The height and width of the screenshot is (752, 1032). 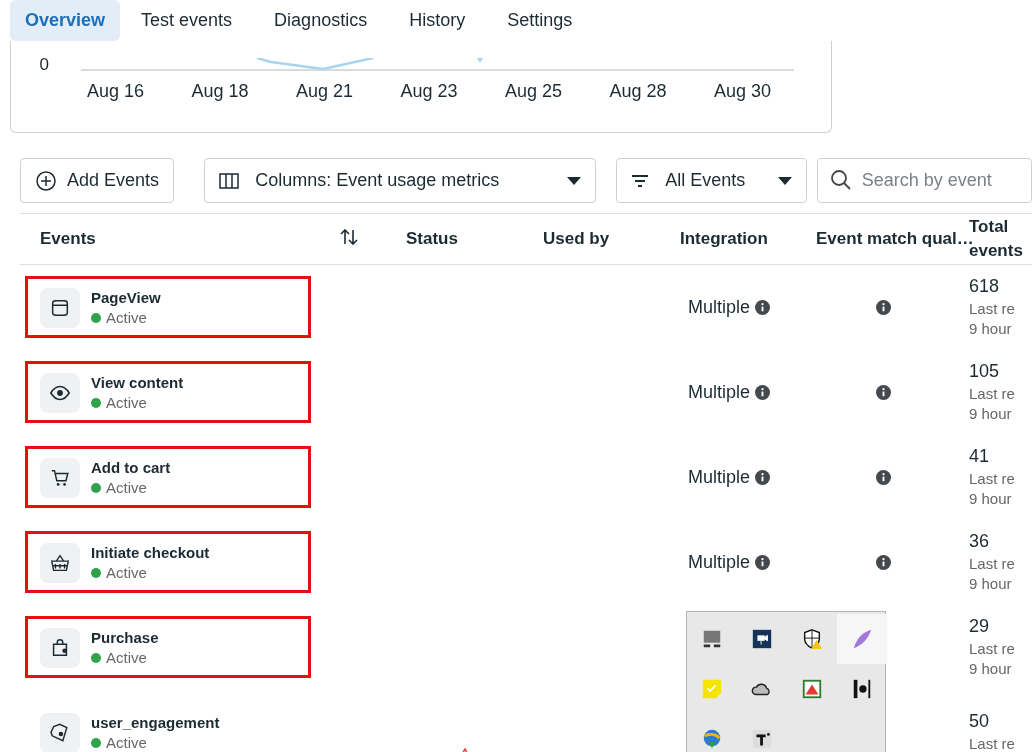 I want to click on event-name: Purchase, so click(x=125, y=637).